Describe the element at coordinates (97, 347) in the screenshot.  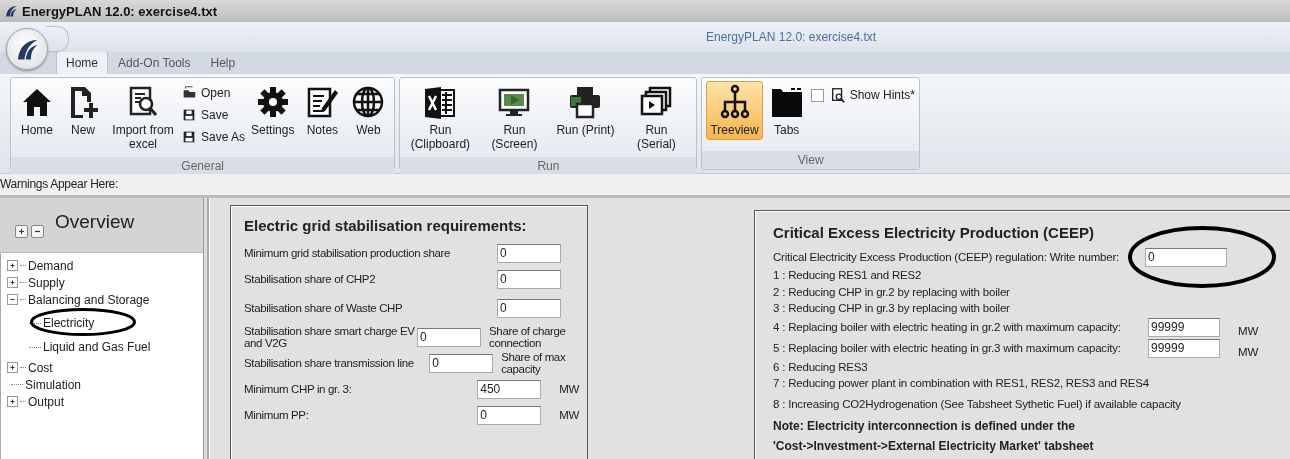
I see `tree-item: Liquid and Gas Fuel` at that location.